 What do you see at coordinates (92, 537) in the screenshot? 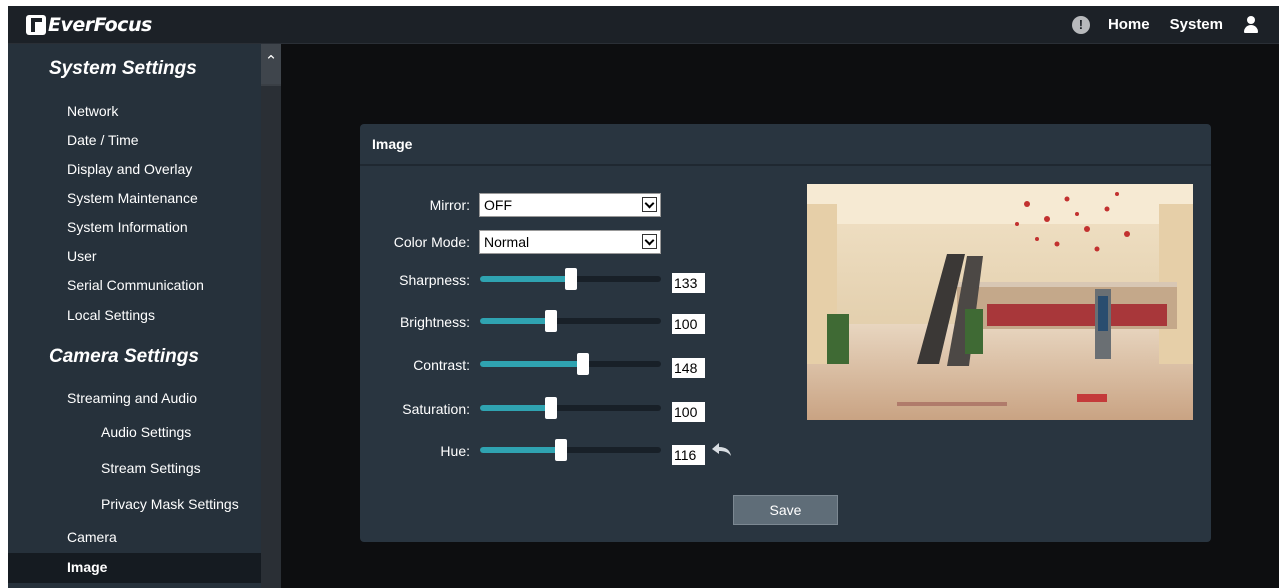
I see `sidebar-item-camera: Camera` at bounding box center [92, 537].